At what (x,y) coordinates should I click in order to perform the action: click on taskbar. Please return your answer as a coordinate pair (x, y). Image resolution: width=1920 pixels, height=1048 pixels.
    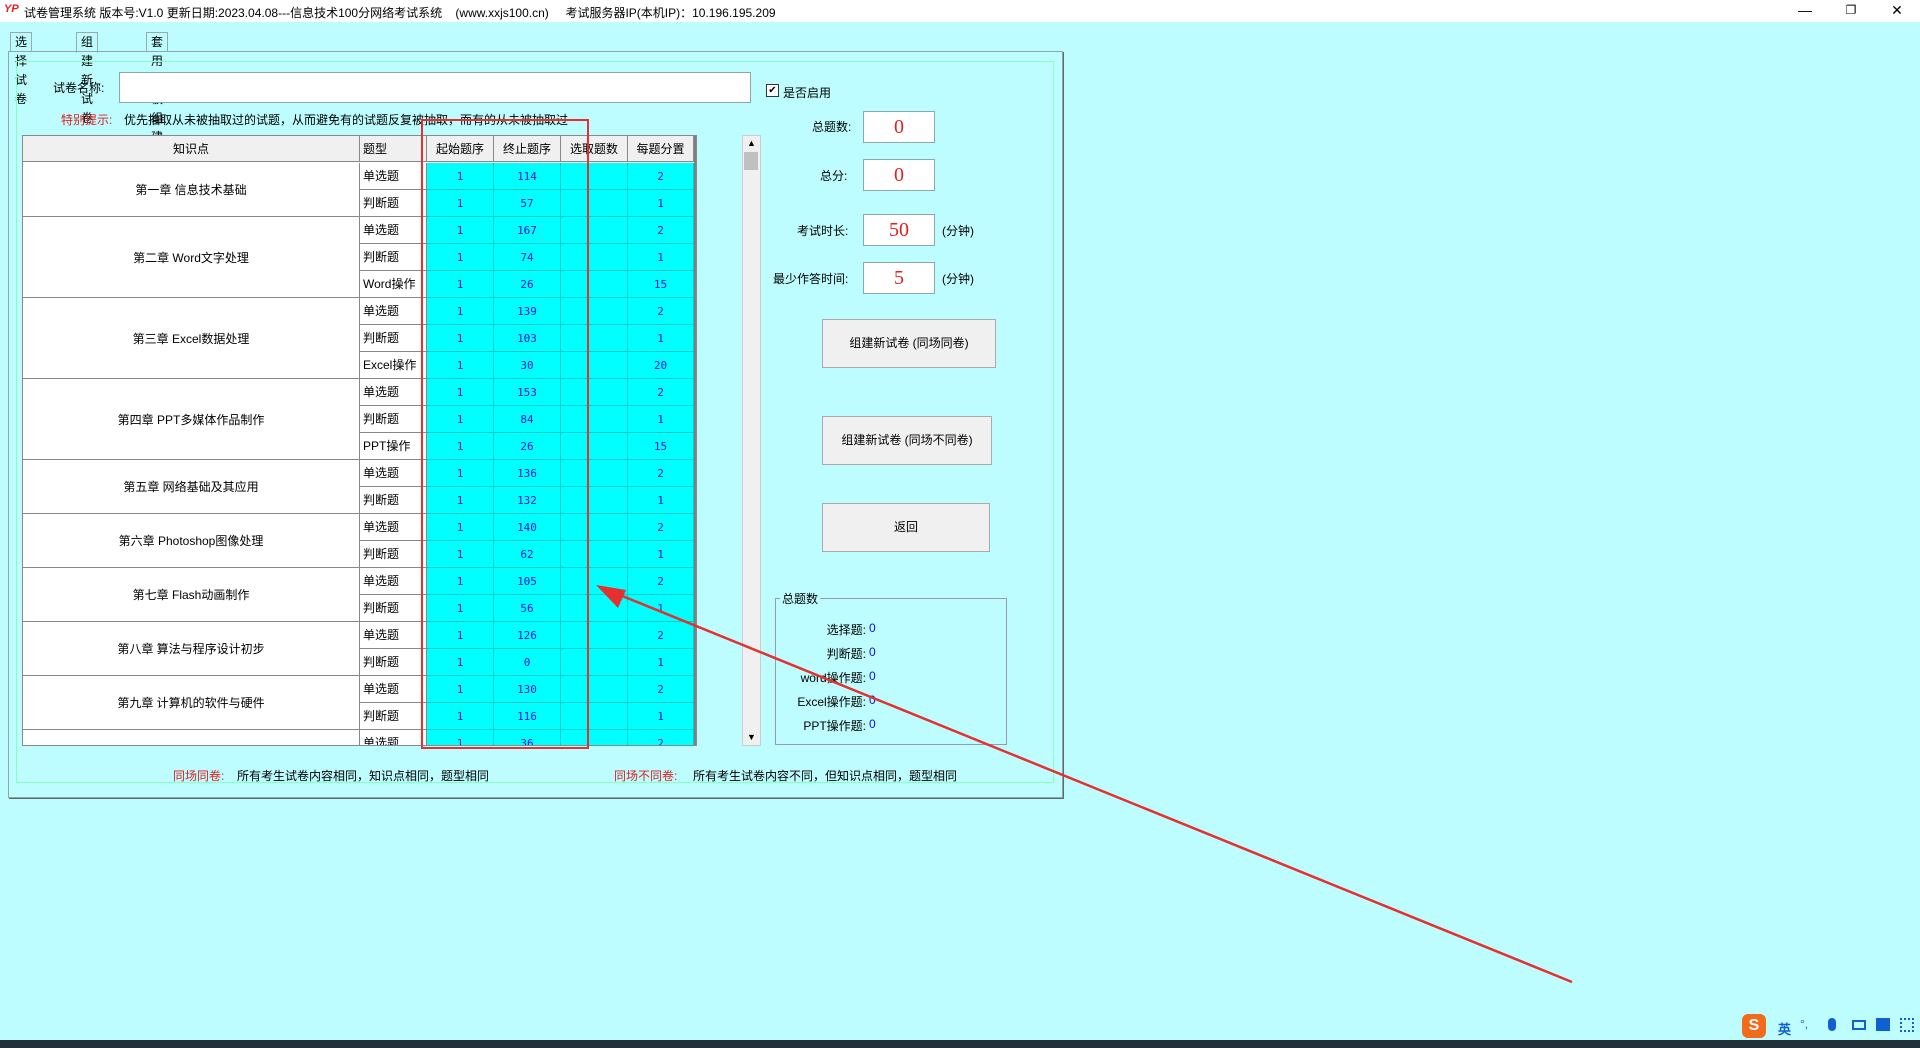
    Looking at the image, I should click on (960, 1044).